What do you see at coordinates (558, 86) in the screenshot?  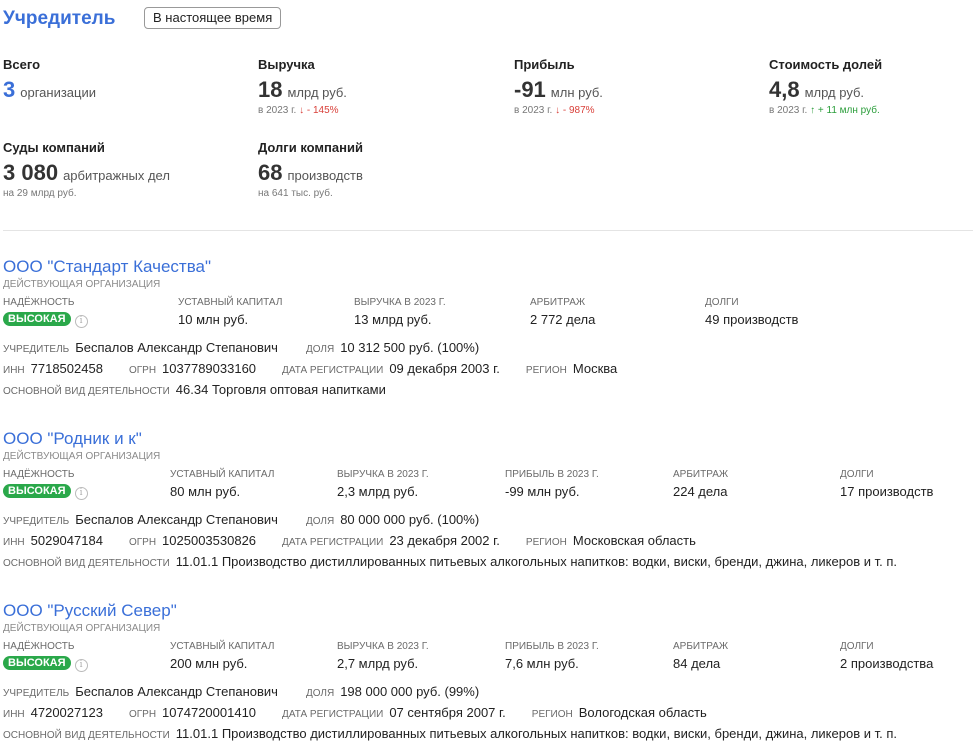 I see `stat-profit: Прибыль -91 млн руб. в 2023 г. ↓ - 987%` at bounding box center [558, 86].